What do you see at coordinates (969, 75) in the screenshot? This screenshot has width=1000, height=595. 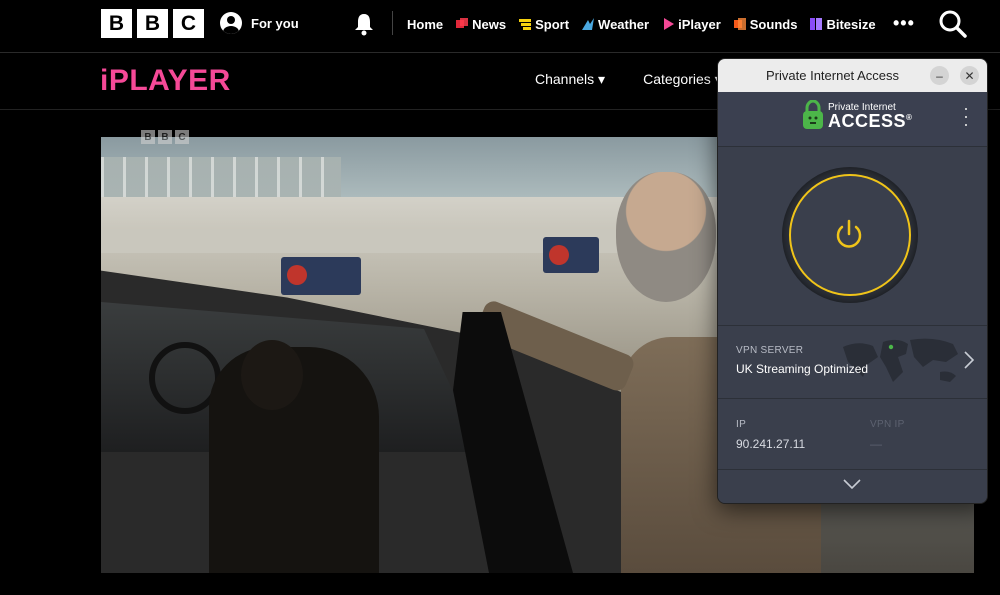 I see `close-button: ✕` at bounding box center [969, 75].